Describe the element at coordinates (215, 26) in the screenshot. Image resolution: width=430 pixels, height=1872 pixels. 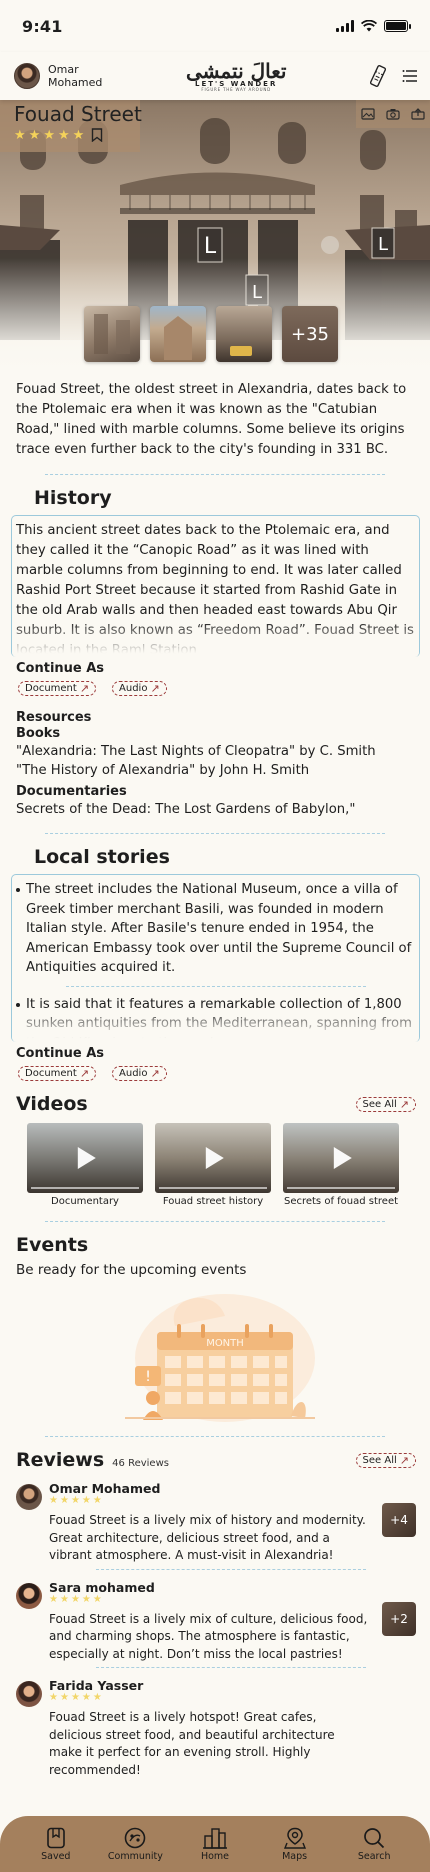
I see `status-bar: 9:41` at that location.